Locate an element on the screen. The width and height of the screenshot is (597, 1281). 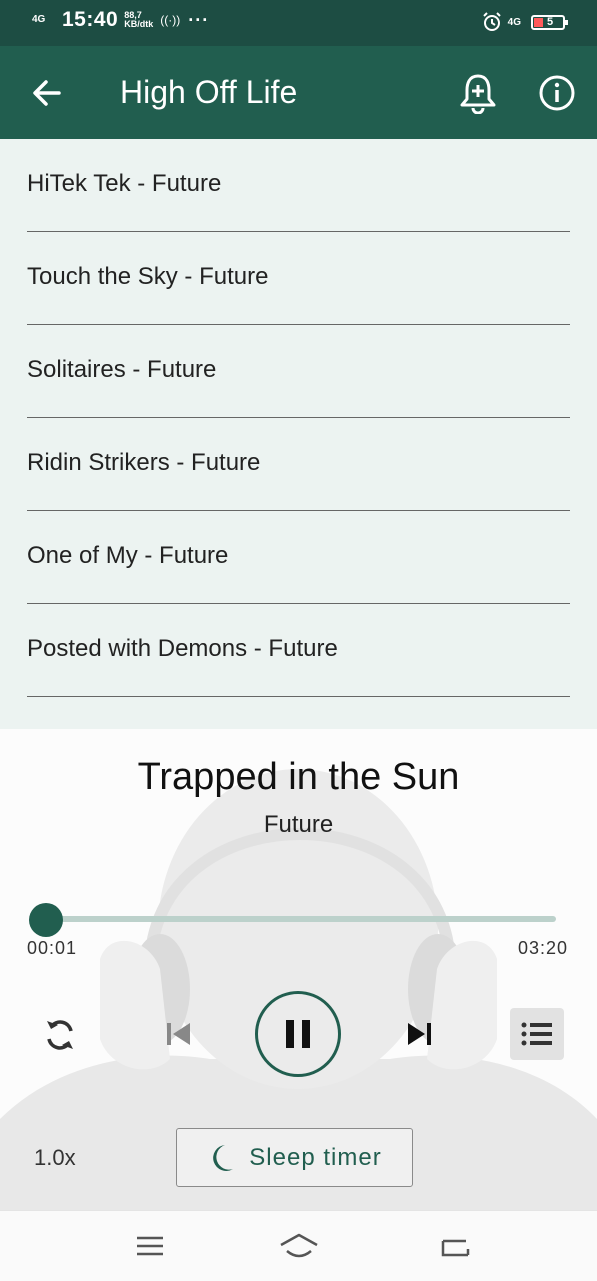
track-item: One of My - Future is located at coordinates (298, 557).